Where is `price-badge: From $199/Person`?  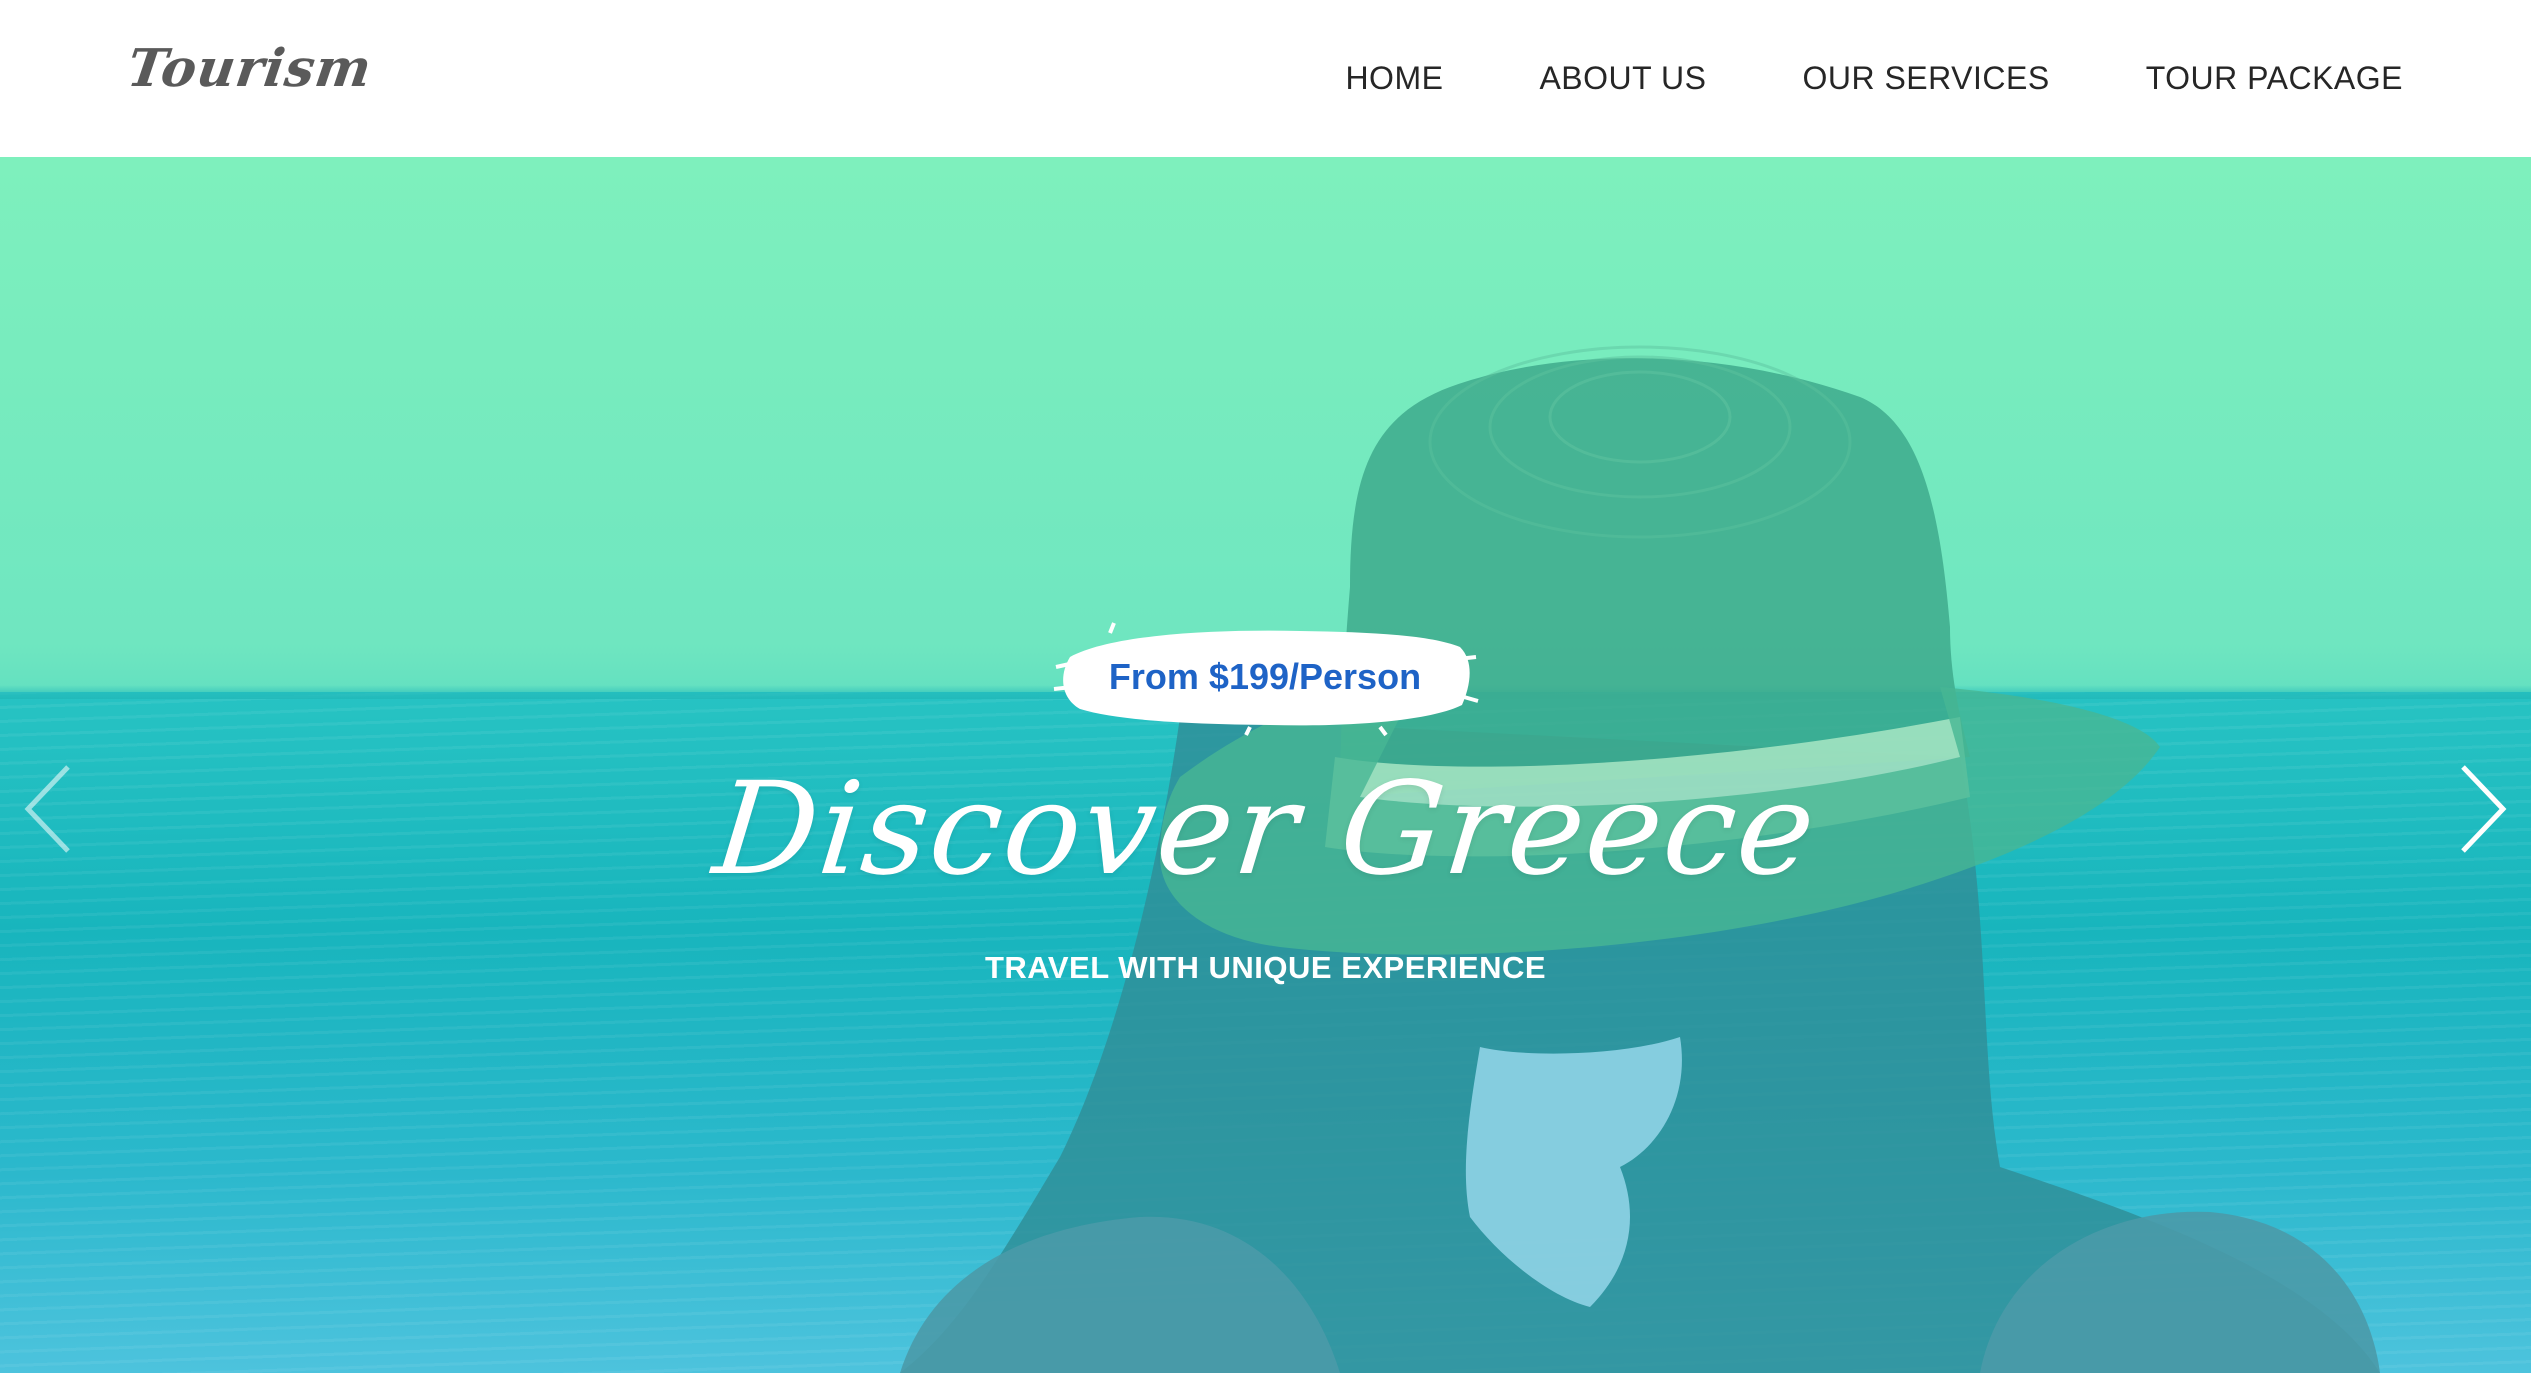
price-badge: From $199/Person is located at coordinates (1265, 677).